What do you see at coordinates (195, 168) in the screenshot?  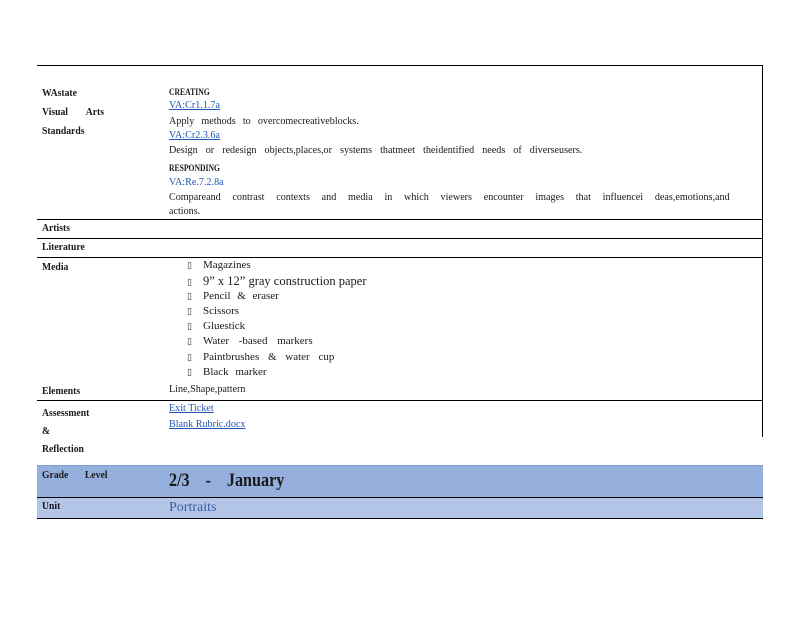 I see `responding-heading: RESPONDING` at bounding box center [195, 168].